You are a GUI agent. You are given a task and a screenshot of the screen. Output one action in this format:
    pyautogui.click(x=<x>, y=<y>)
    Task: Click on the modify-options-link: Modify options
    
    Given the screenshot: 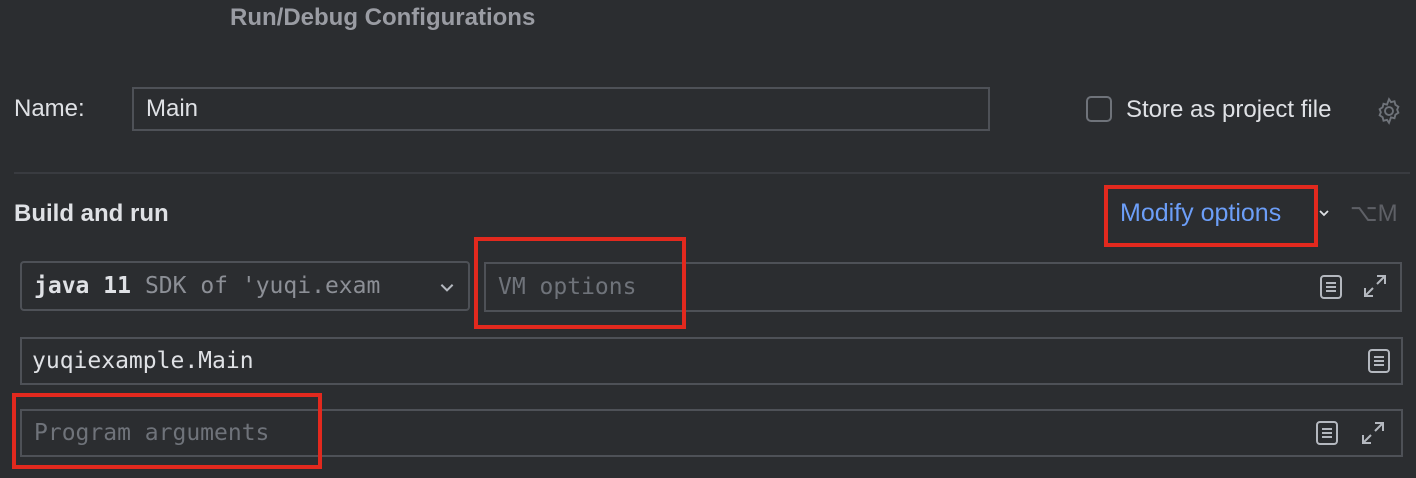 What is the action you would take?
    pyautogui.click(x=1200, y=213)
    